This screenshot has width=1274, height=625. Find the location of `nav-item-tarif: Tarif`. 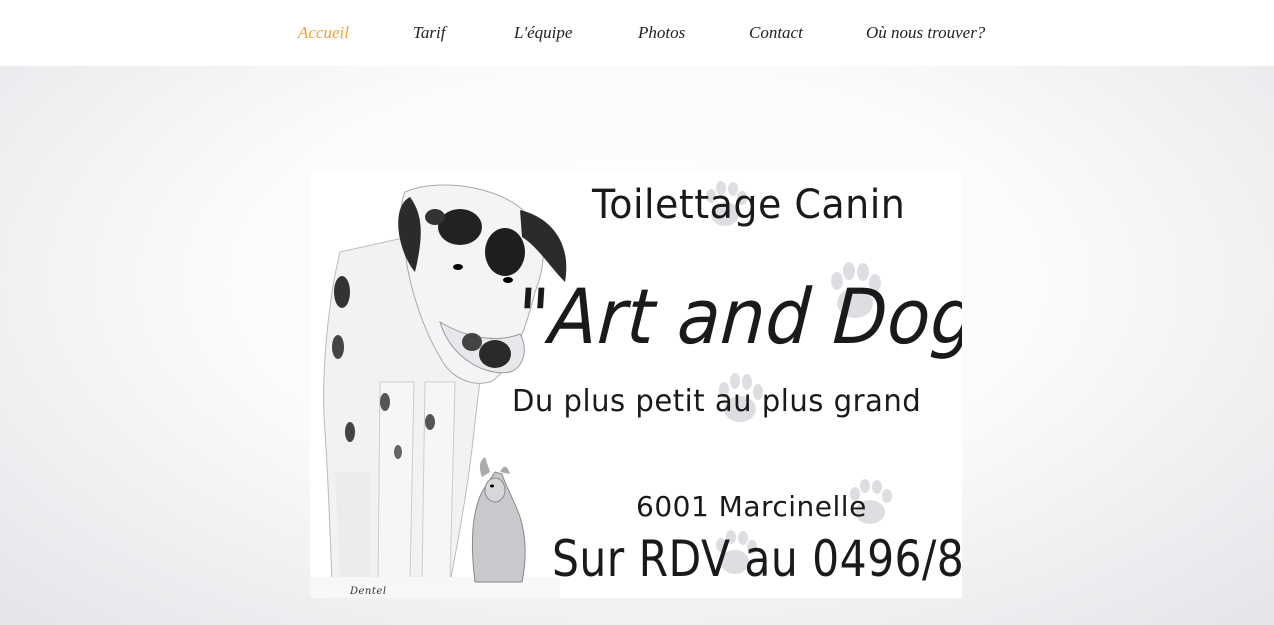

nav-item-tarif: Tarif is located at coordinates (429, 33).